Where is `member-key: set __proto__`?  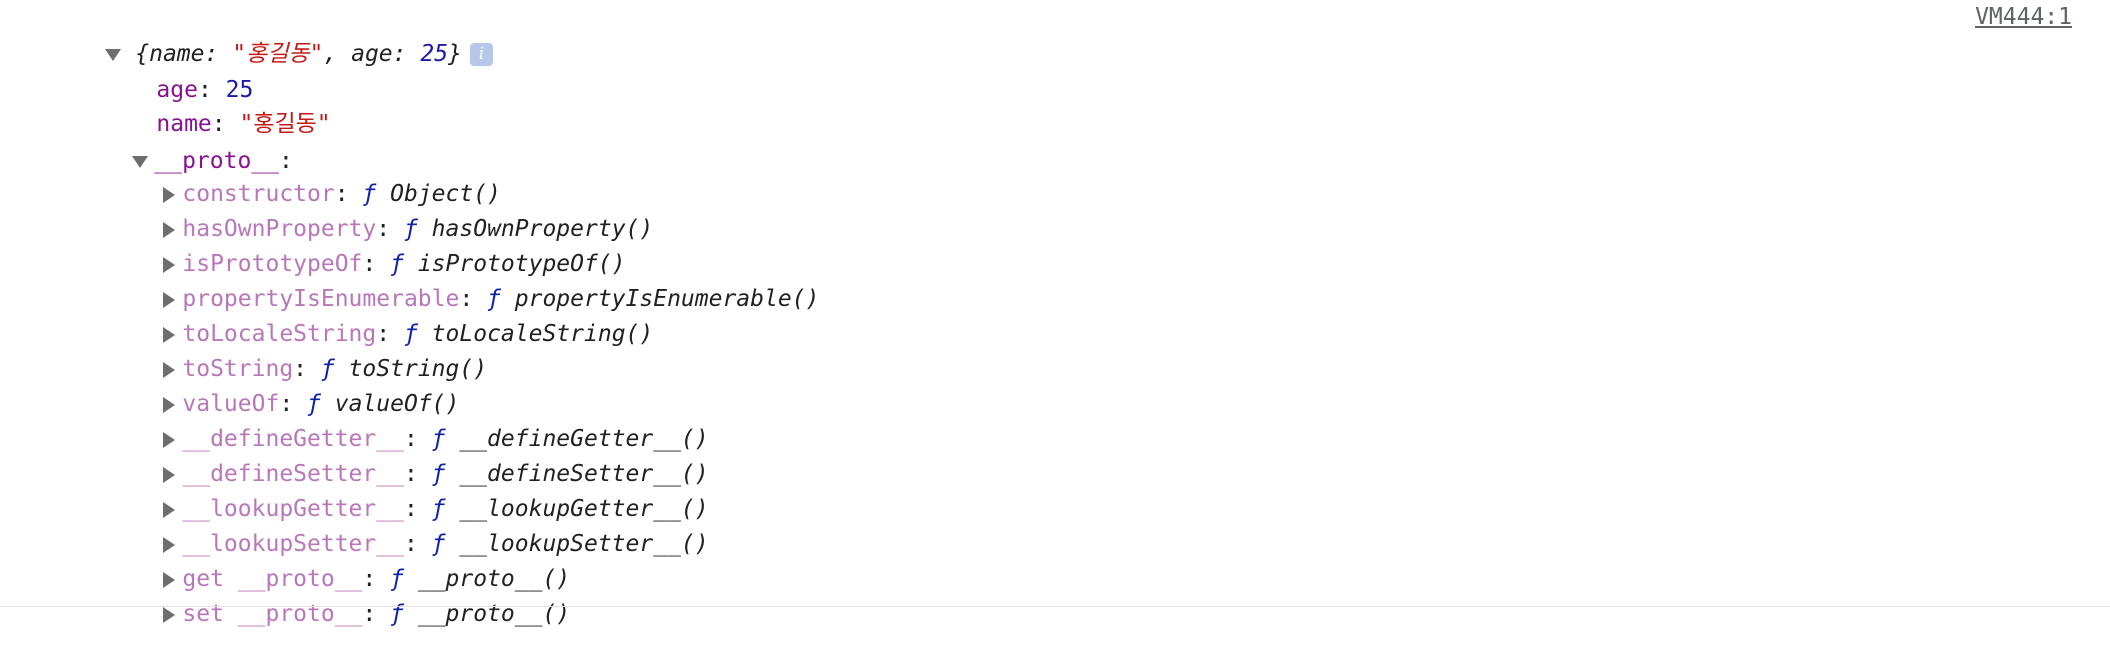
member-key: set __proto__ is located at coordinates (272, 614).